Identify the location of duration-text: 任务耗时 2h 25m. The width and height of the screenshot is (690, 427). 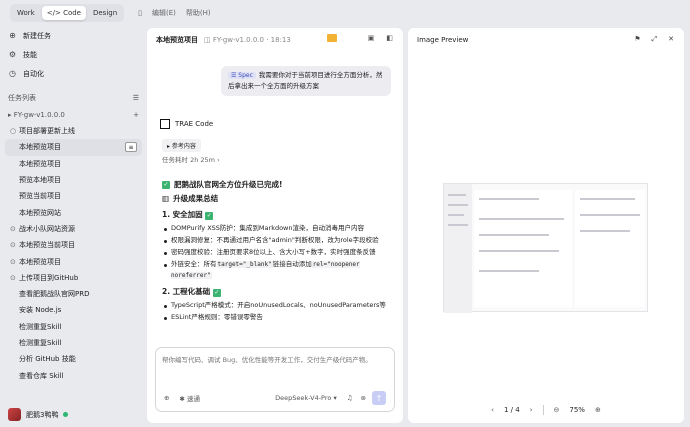
(188, 160).